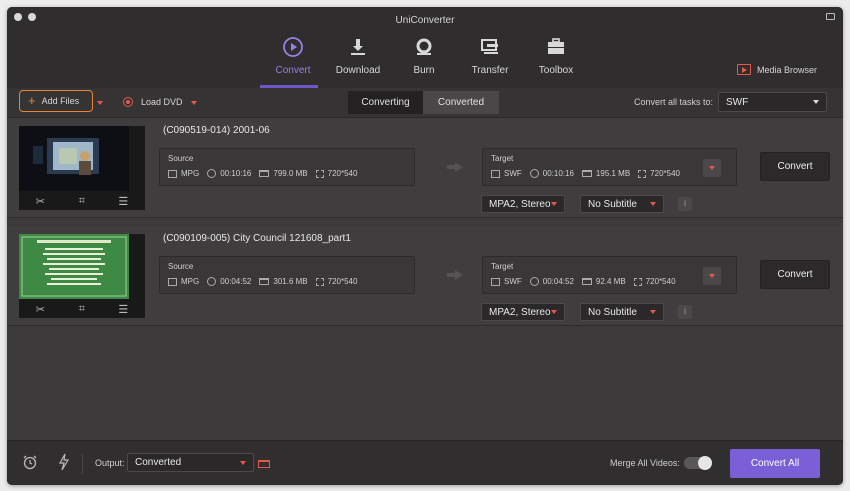 The height and width of the screenshot is (491, 850). I want to click on tab-download: Download, so click(358, 55).